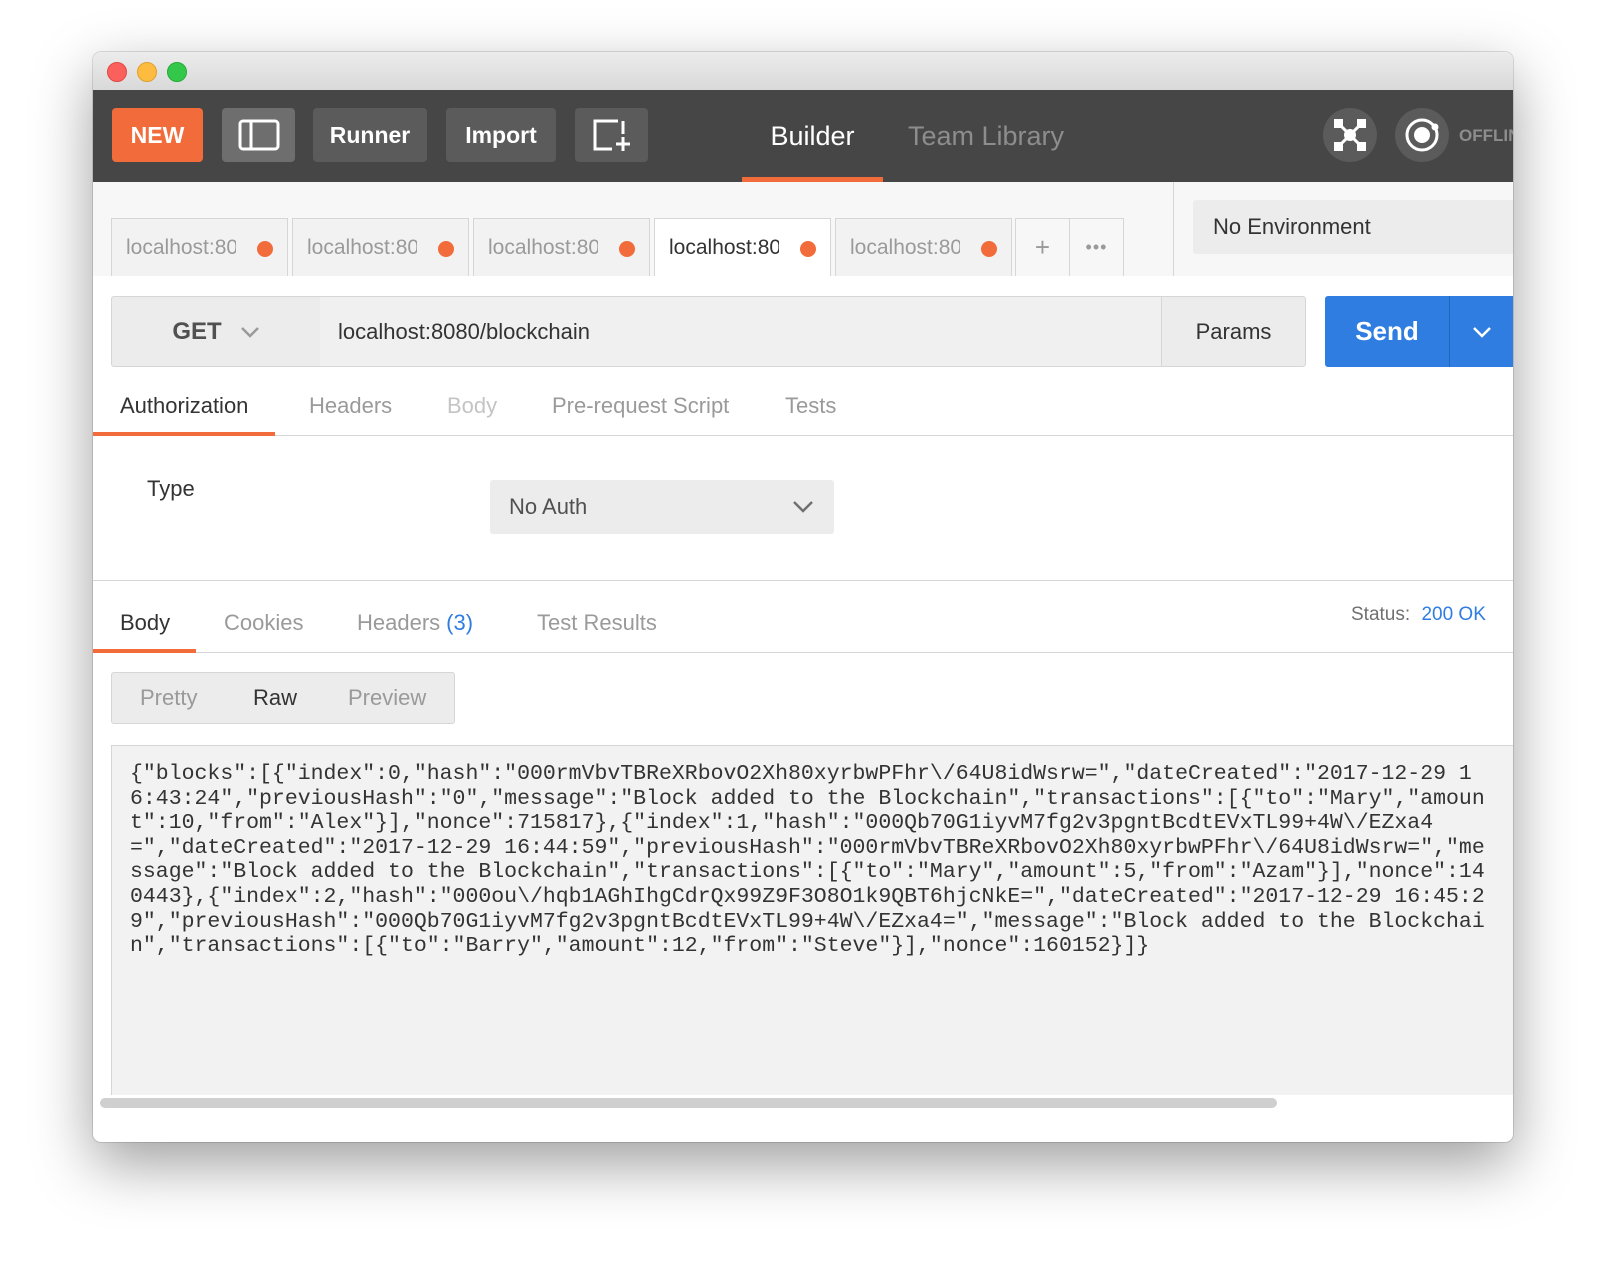  I want to click on satellite-icon, so click(1350, 135).